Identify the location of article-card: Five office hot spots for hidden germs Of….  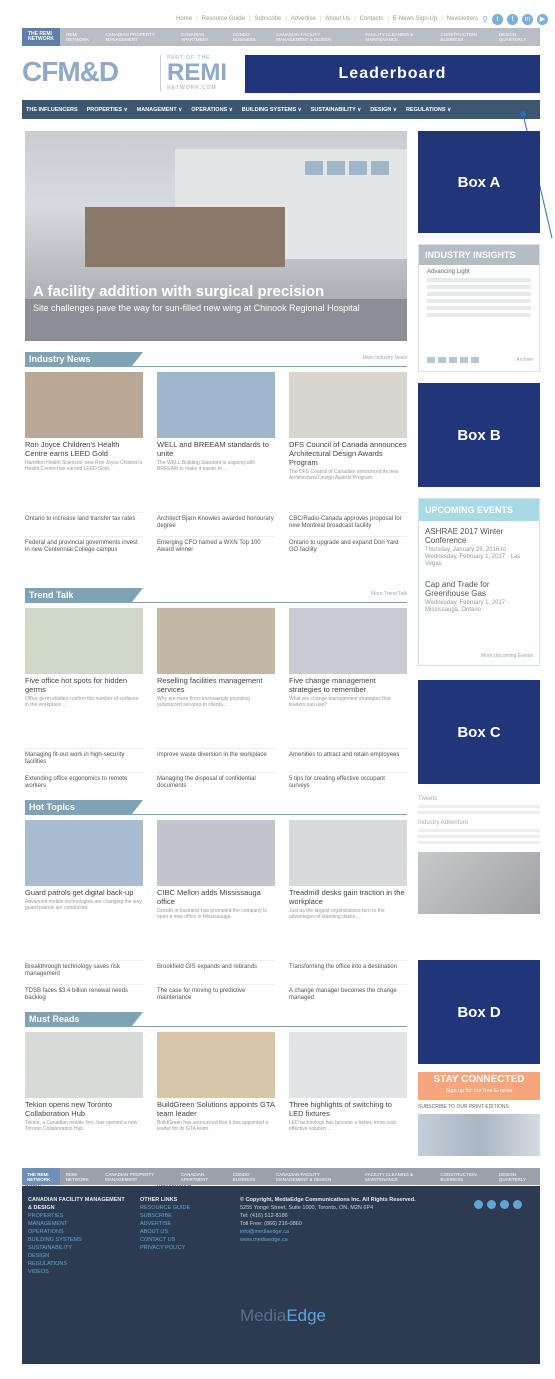
(84, 658).